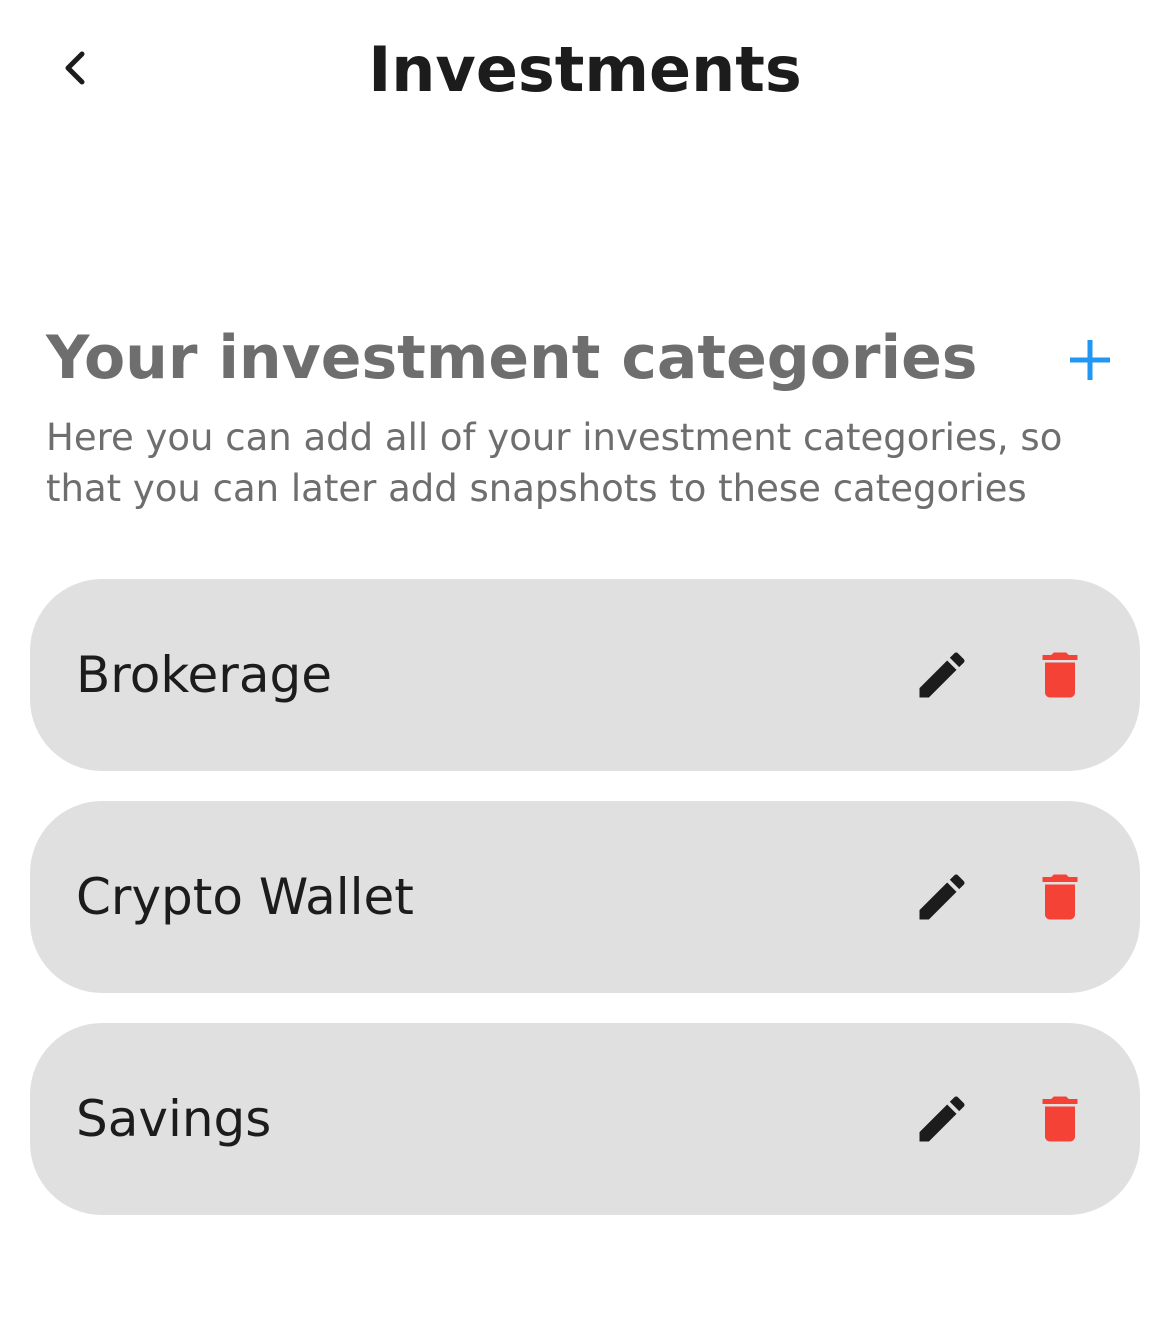 The image size is (1170, 1334). I want to click on add-category-button, so click(1090, 360).